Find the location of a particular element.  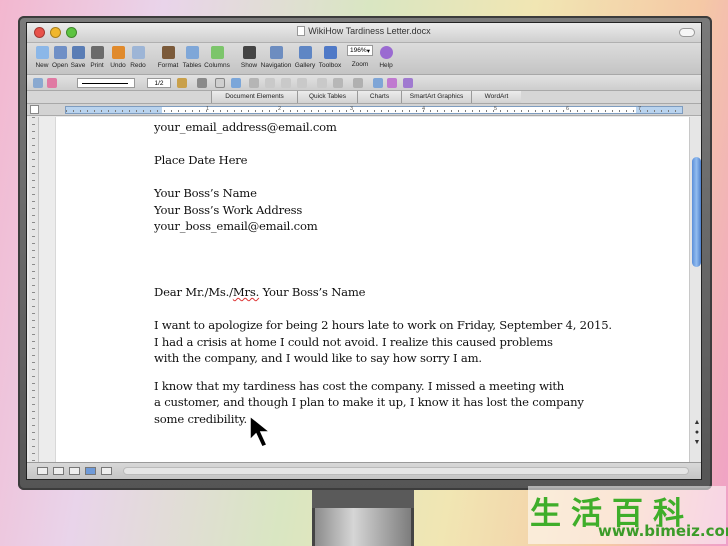

salutation-suffix: Your Boss’s Name is located at coordinates (312, 292).